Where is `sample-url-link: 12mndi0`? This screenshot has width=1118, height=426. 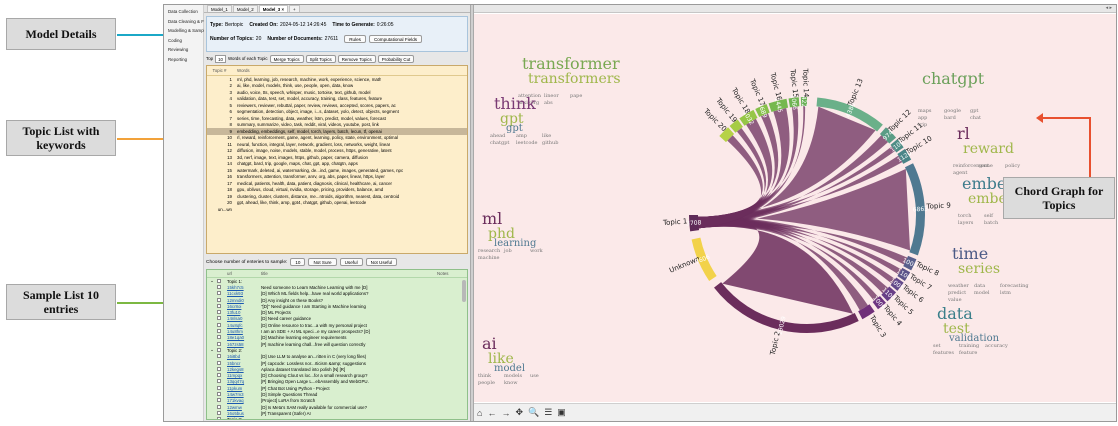 sample-url-link: 12mndi0 is located at coordinates (244, 300).